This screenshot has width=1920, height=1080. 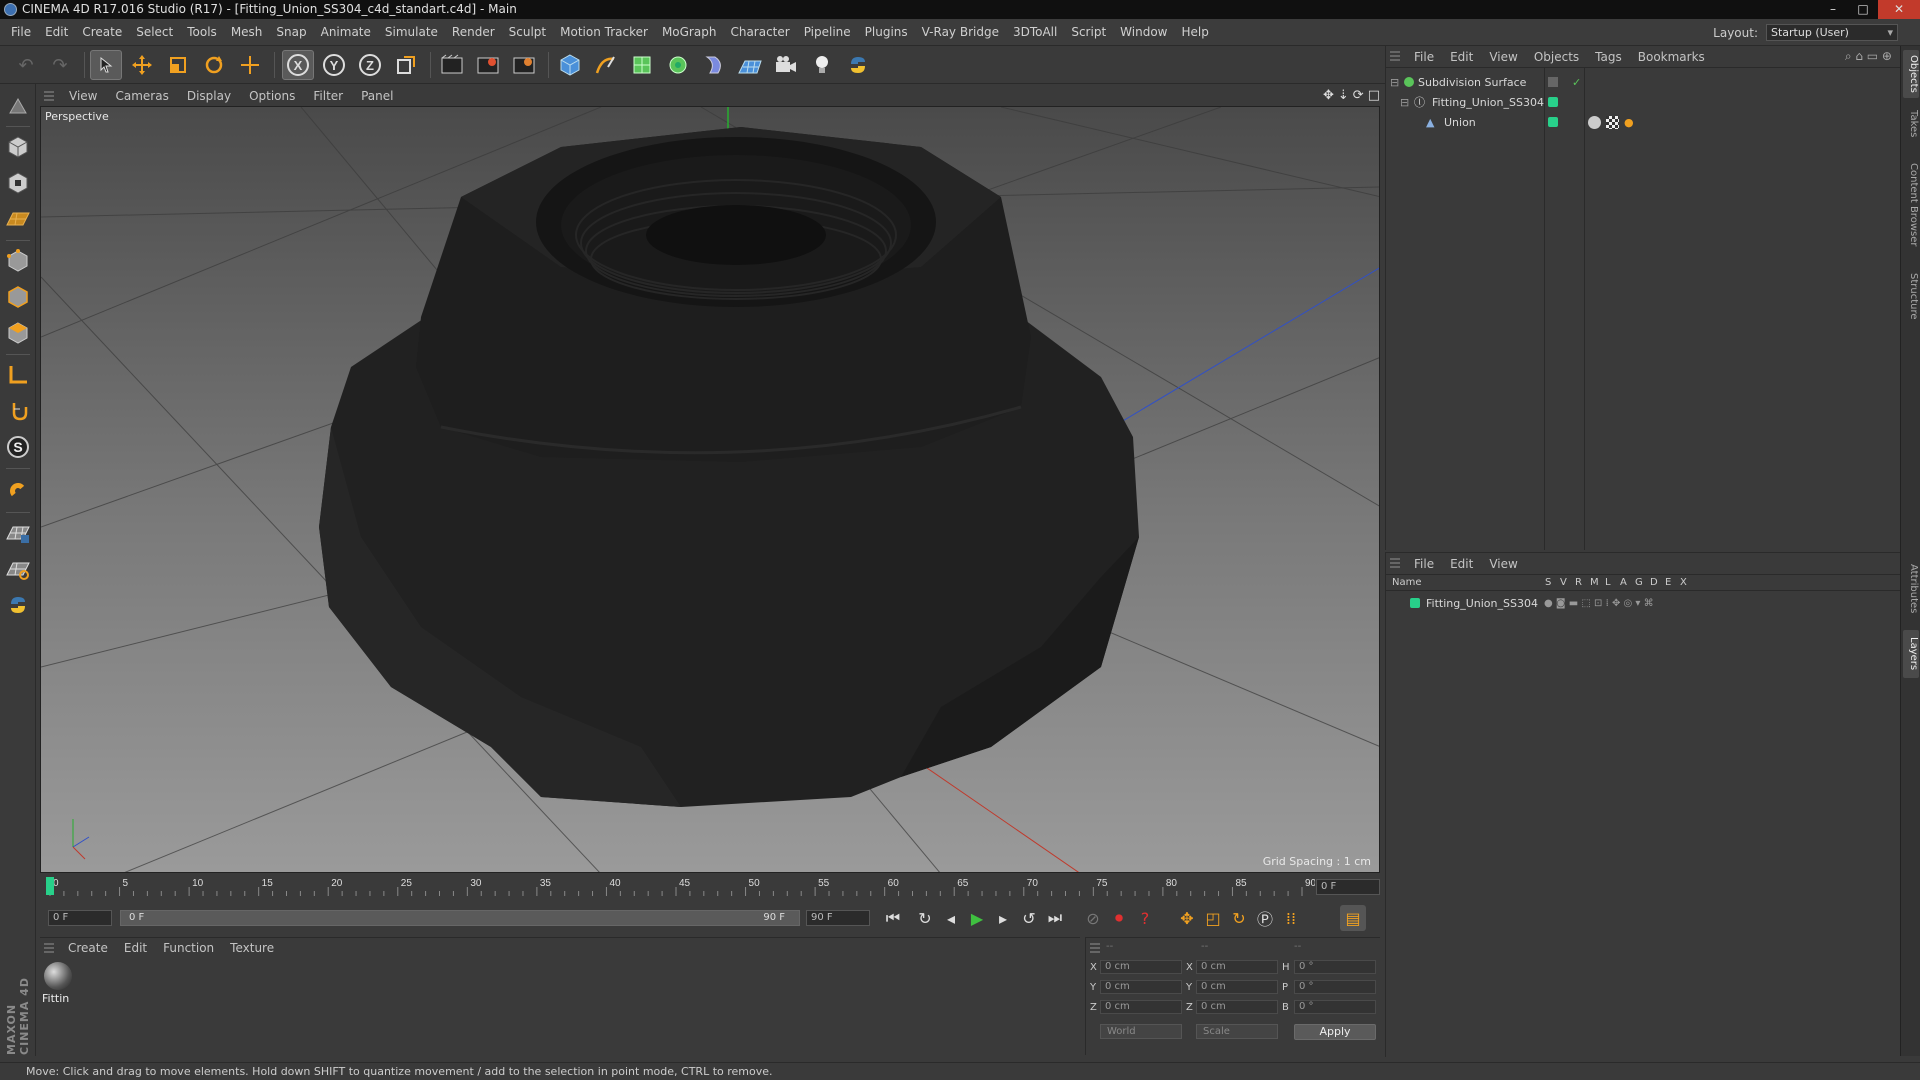 What do you see at coordinates (951, 918) in the screenshot?
I see `prev-frame-icon: ◂` at bounding box center [951, 918].